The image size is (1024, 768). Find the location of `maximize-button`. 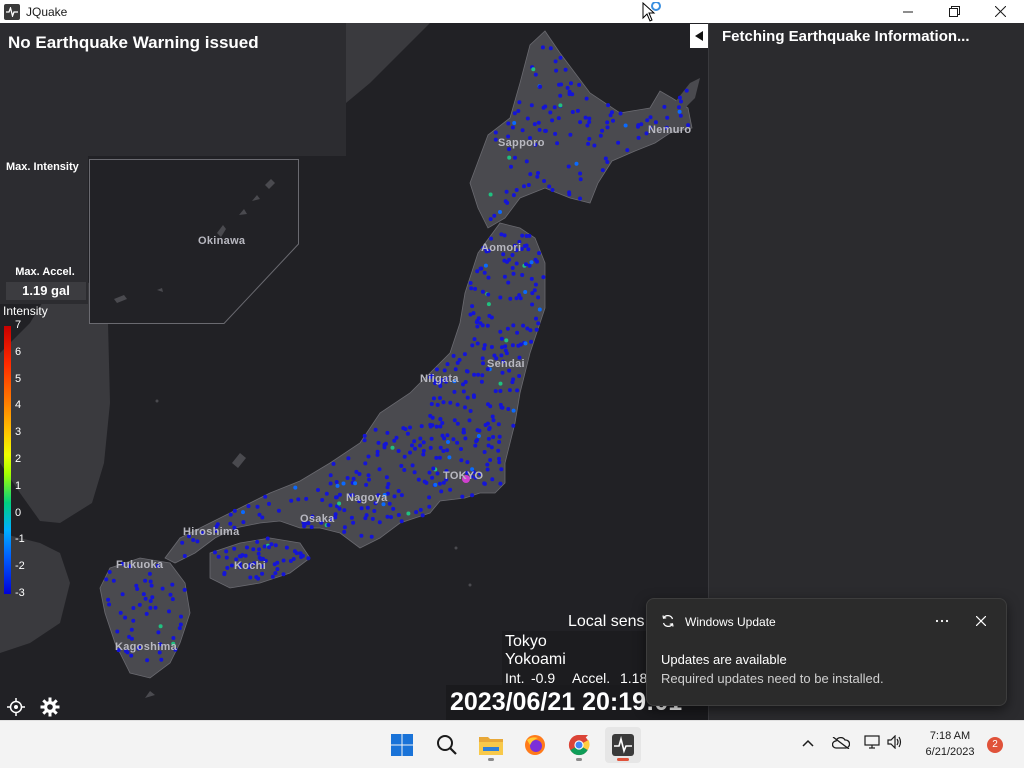

maximize-button is located at coordinates (954, 11).